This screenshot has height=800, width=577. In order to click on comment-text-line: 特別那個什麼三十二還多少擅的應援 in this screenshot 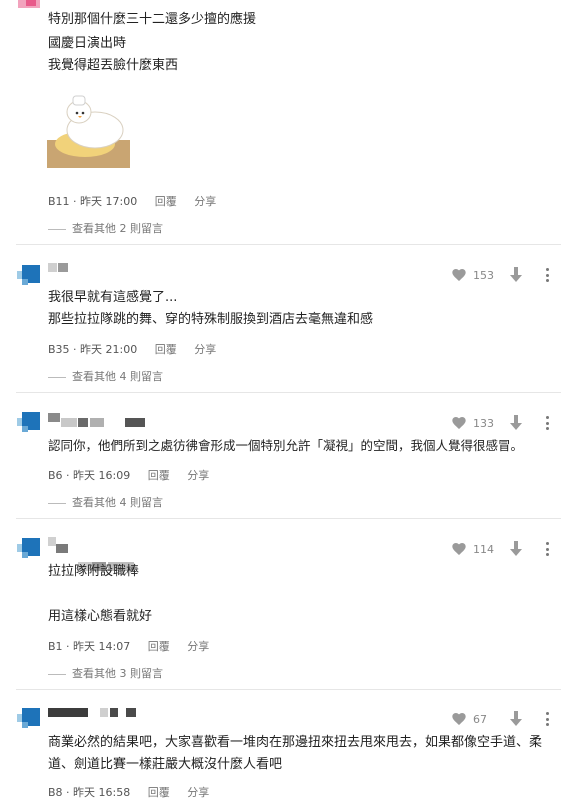, I will do `click(152, 19)`.